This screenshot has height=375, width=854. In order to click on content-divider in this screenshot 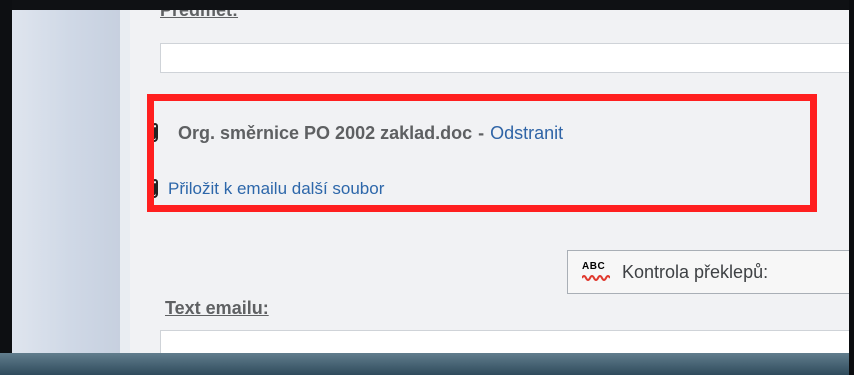, I will do `click(125, 181)`.